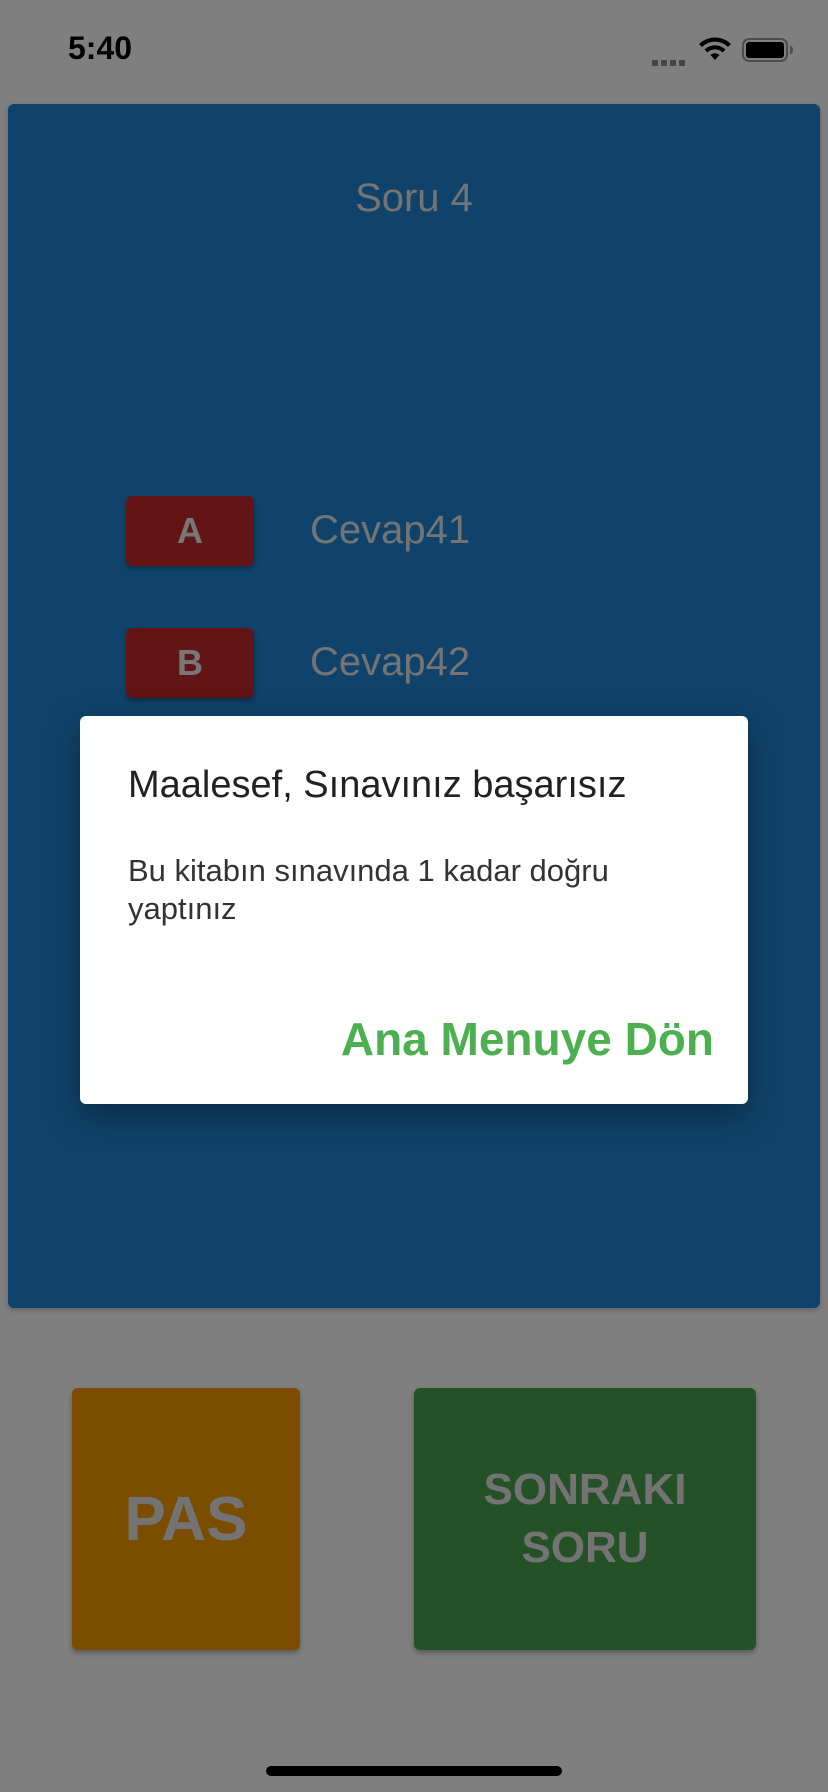  What do you see at coordinates (377, 785) in the screenshot?
I see `dialog-title: Maalesef, Sınavınız başarısız` at bounding box center [377, 785].